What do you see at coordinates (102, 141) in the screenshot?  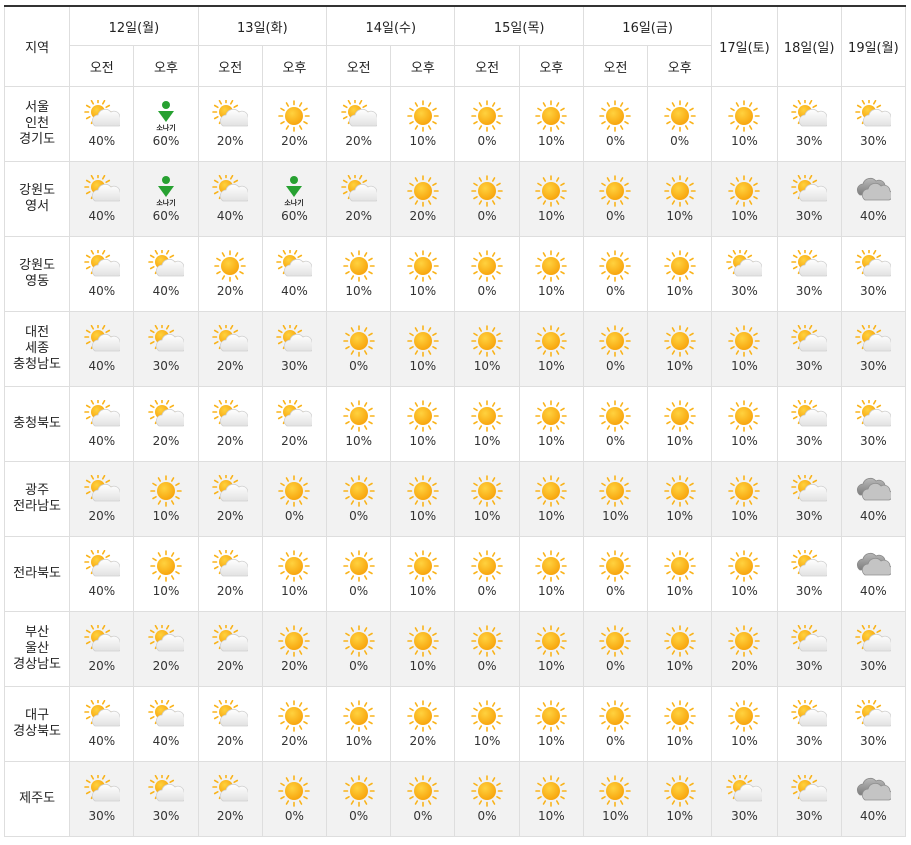 I see `precip-probability: 40%` at bounding box center [102, 141].